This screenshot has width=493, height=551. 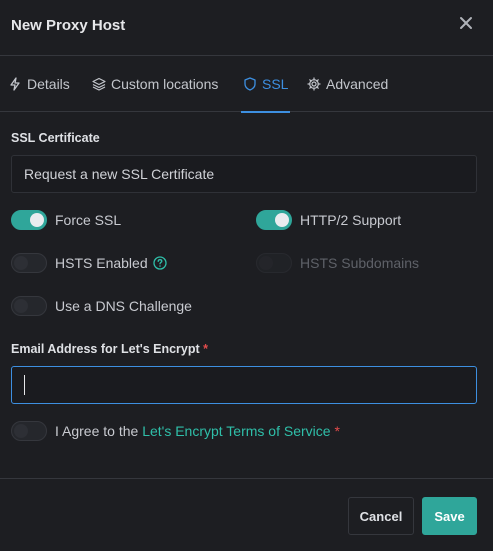 I want to click on shield-icon, so click(x=250, y=84).